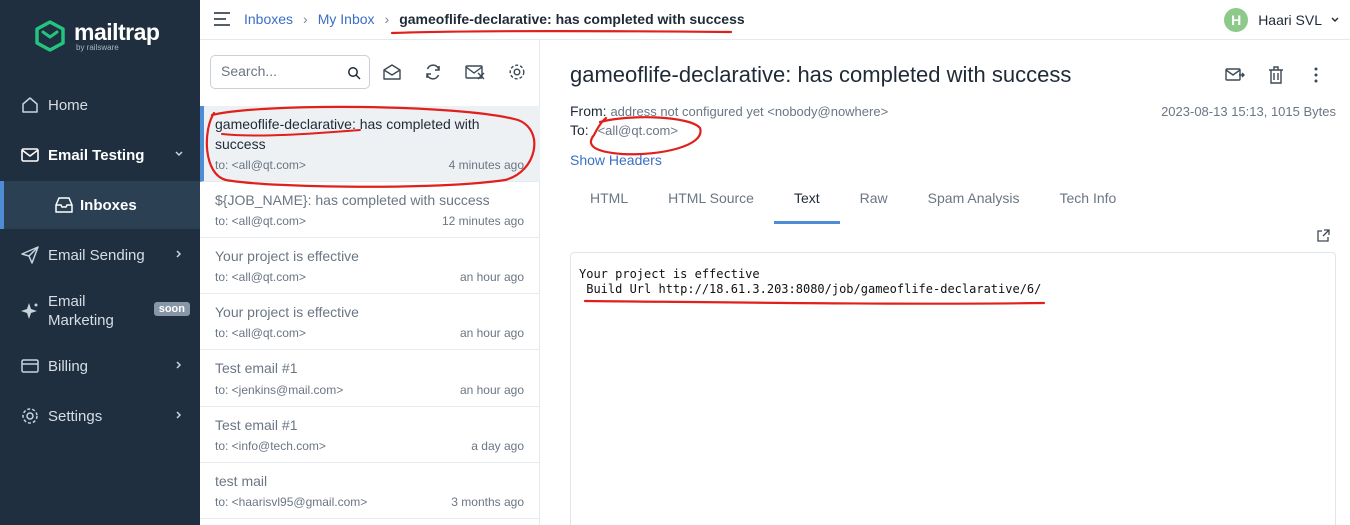  Describe the element at coordinates (30, 105) in the screenshot. I see `home-icon` at that location.